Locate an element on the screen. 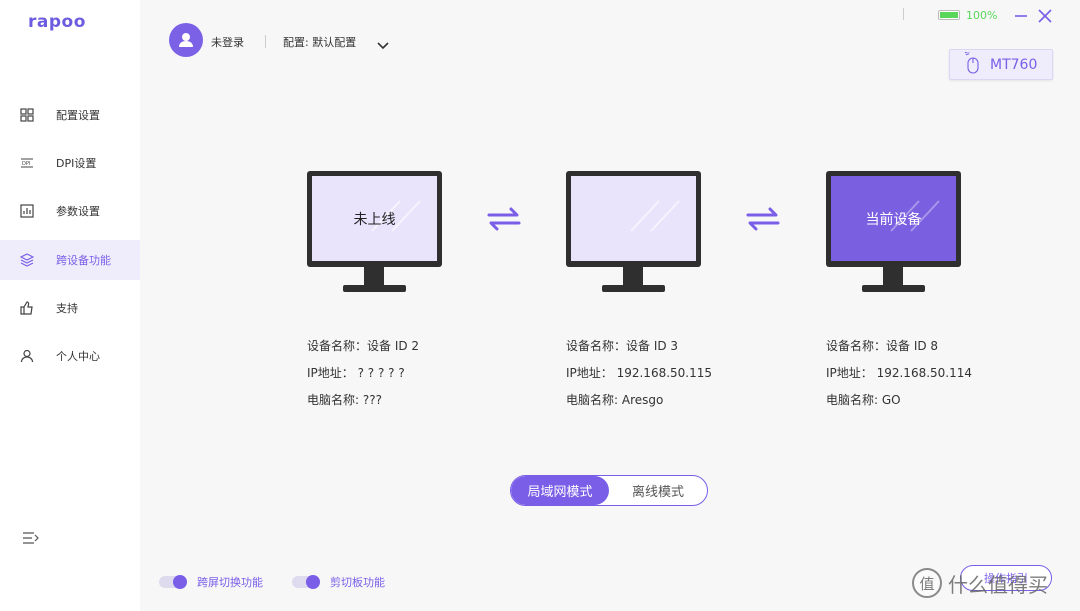 Image resolution: width=1080 pixels, height=611 pixels. monitor-status-label: 当前设备 is located at coordinates (893, 219).